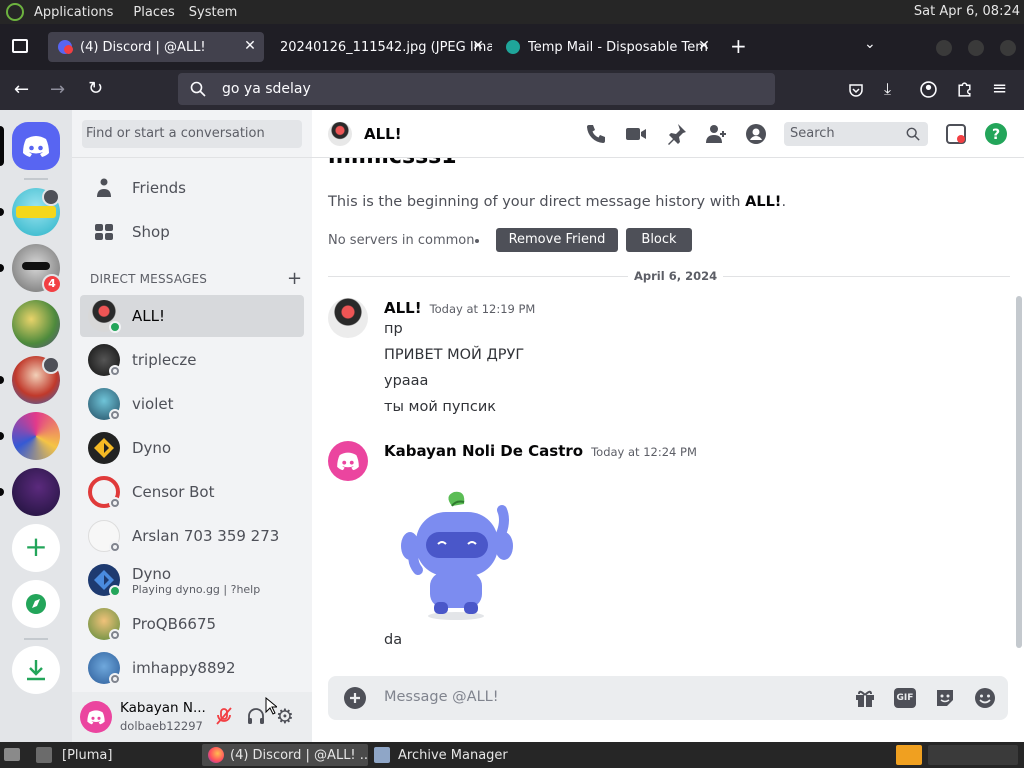  Describe the element at coordinates (44, 755) in the screenshot. I see `pluma-app-icon` at that location.